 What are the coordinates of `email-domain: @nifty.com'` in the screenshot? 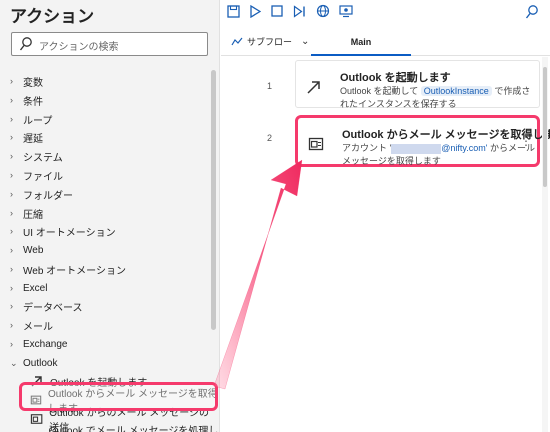 It's located at (464, 148).